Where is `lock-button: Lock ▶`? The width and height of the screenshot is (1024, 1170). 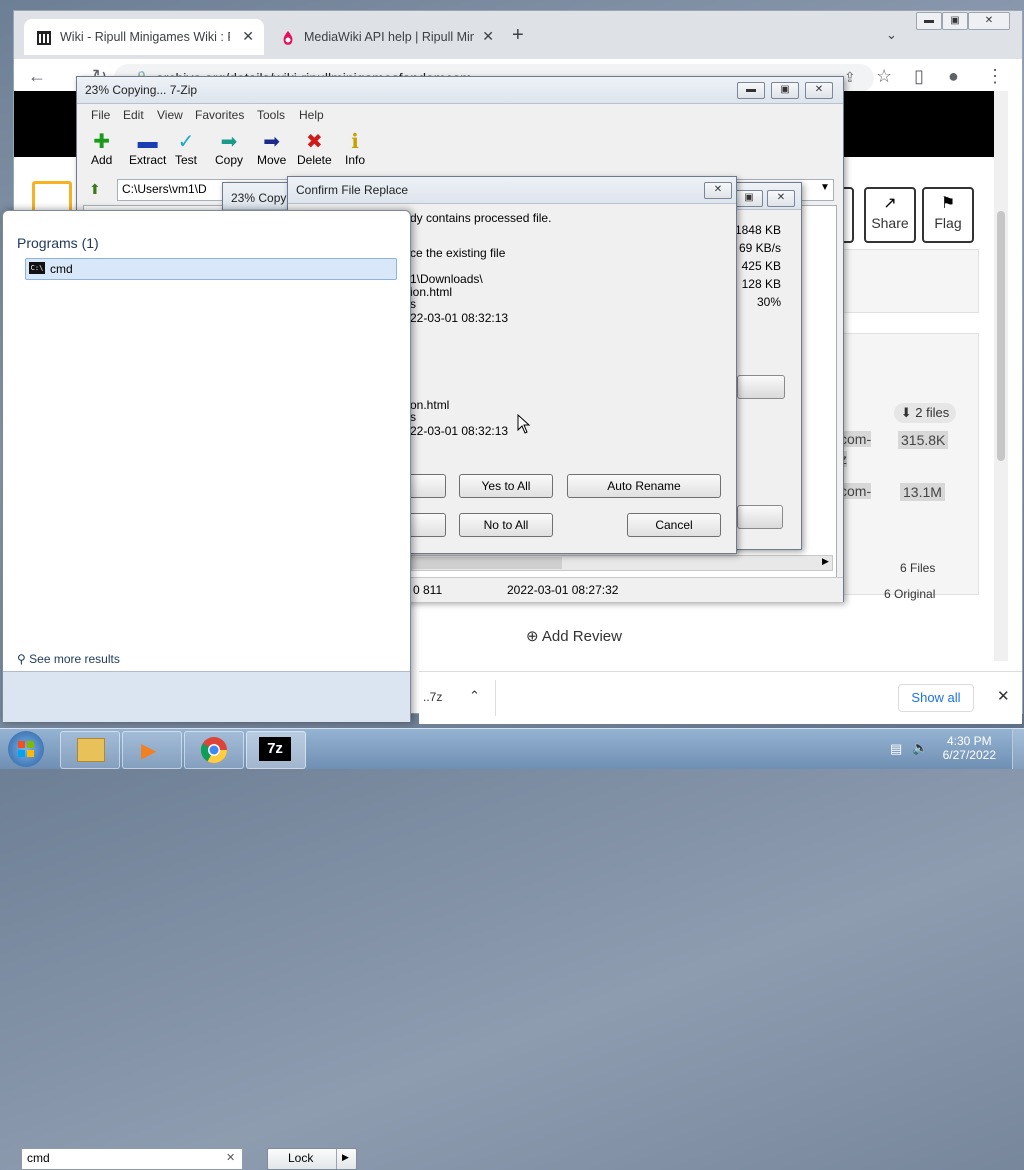 lock-button: Lock ▶ is located at coordinates (312, 1159).